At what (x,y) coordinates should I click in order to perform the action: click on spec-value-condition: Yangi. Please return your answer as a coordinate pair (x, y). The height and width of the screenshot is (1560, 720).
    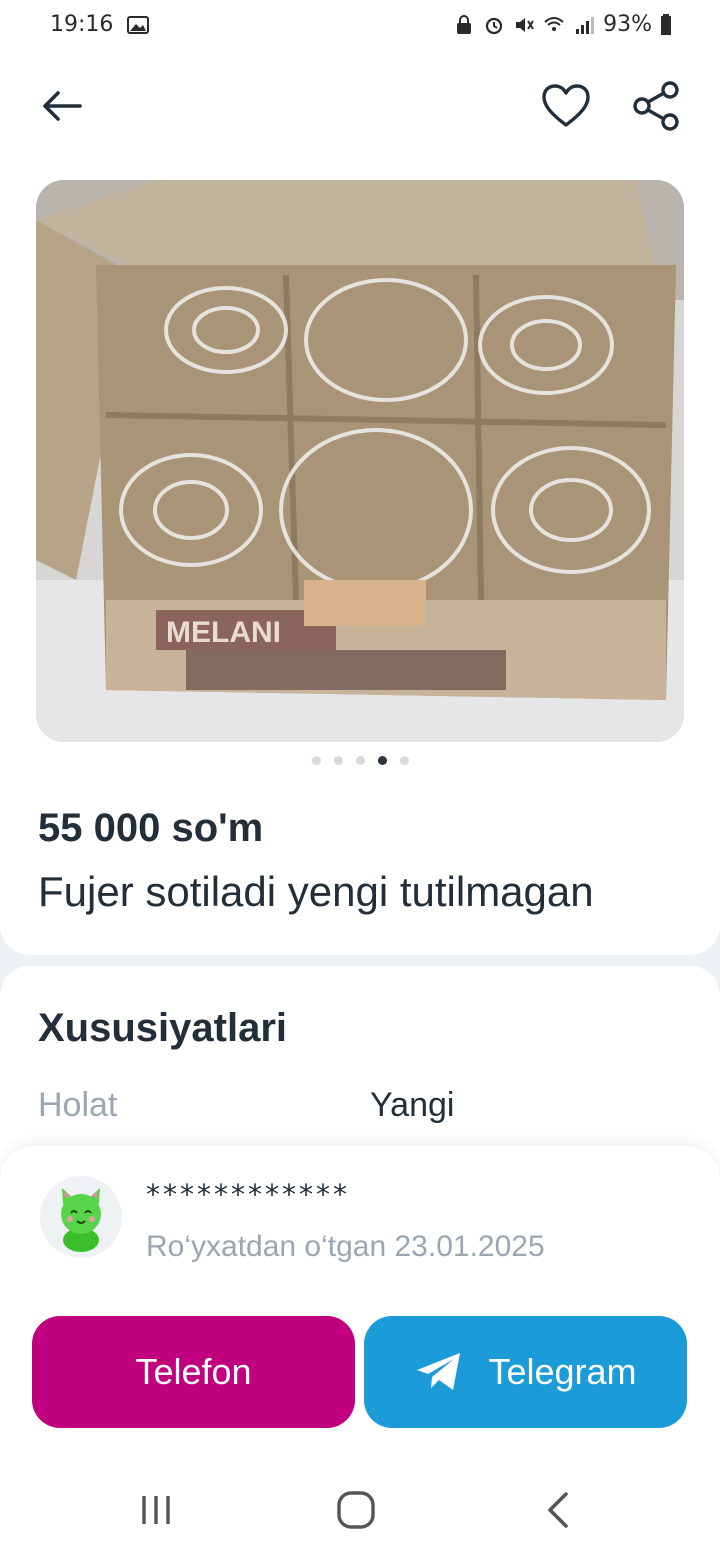
    Looking at the image, I should click on (412, 1105).